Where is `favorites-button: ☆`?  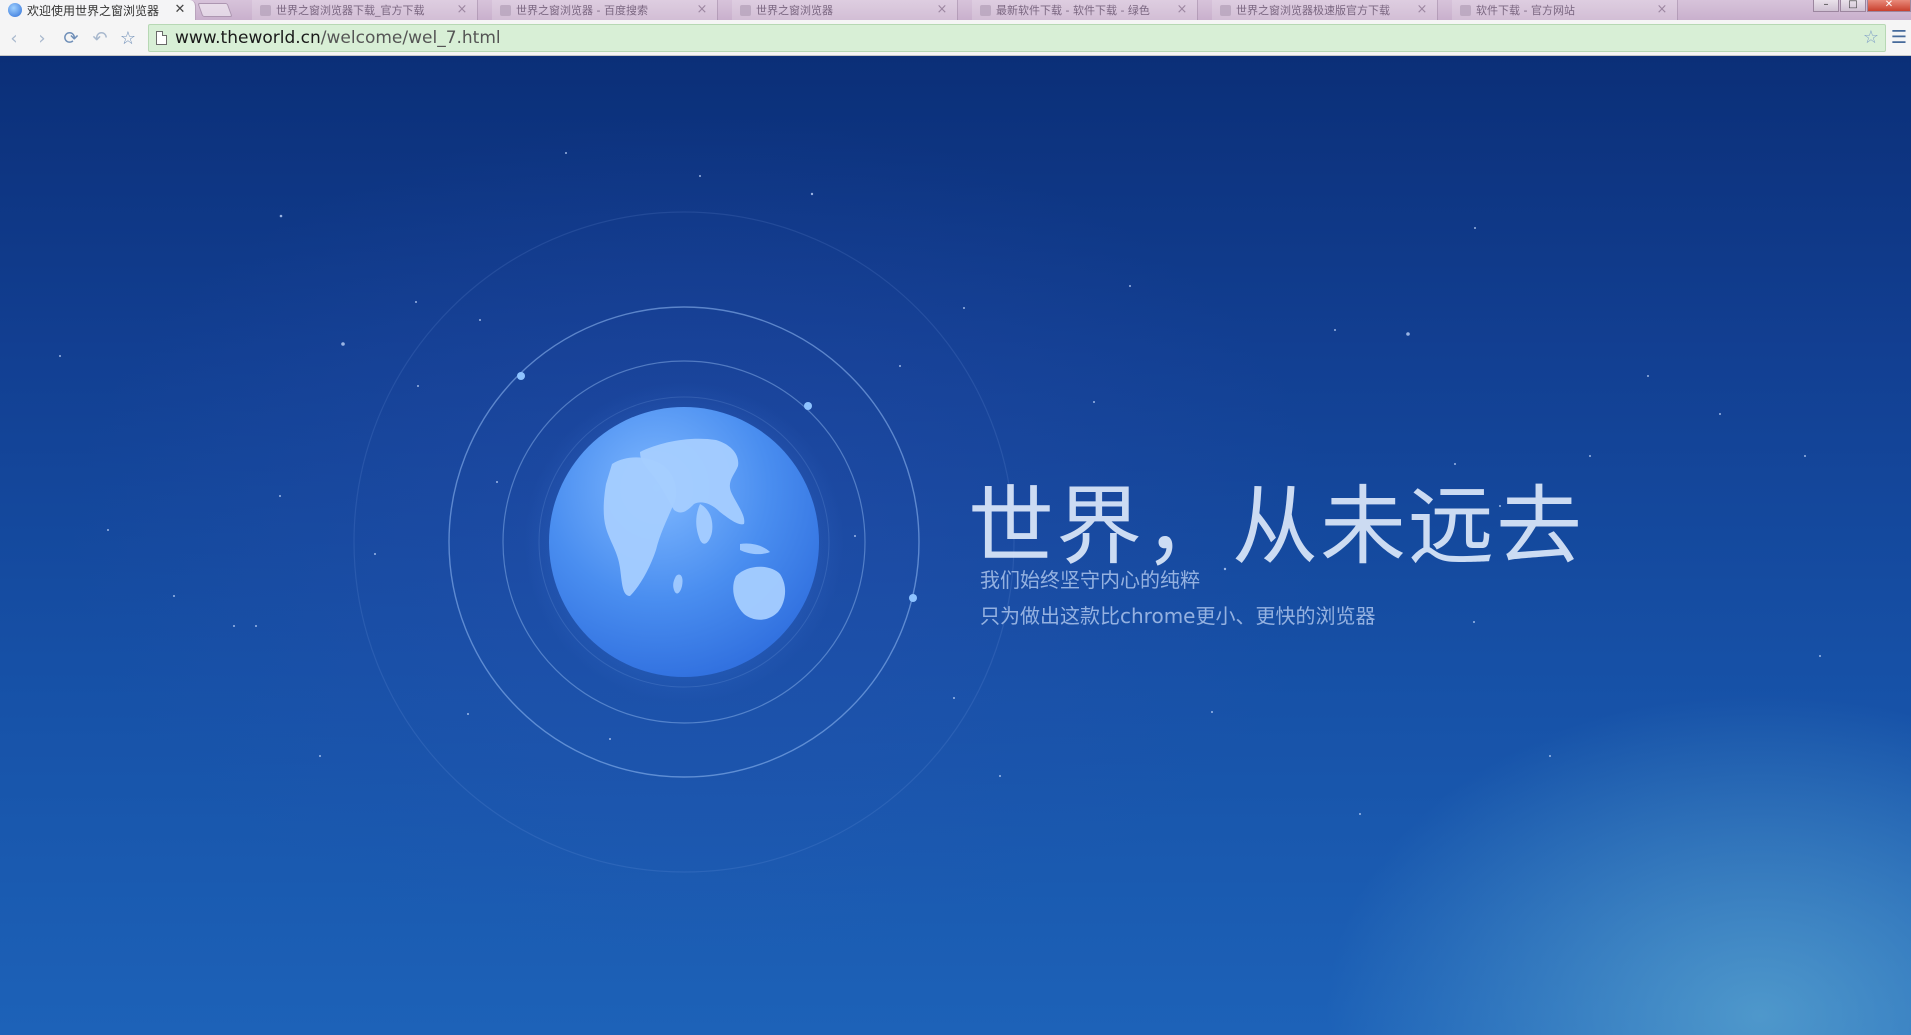 favorites-button: ☆ is located at coordinates (128, 38).